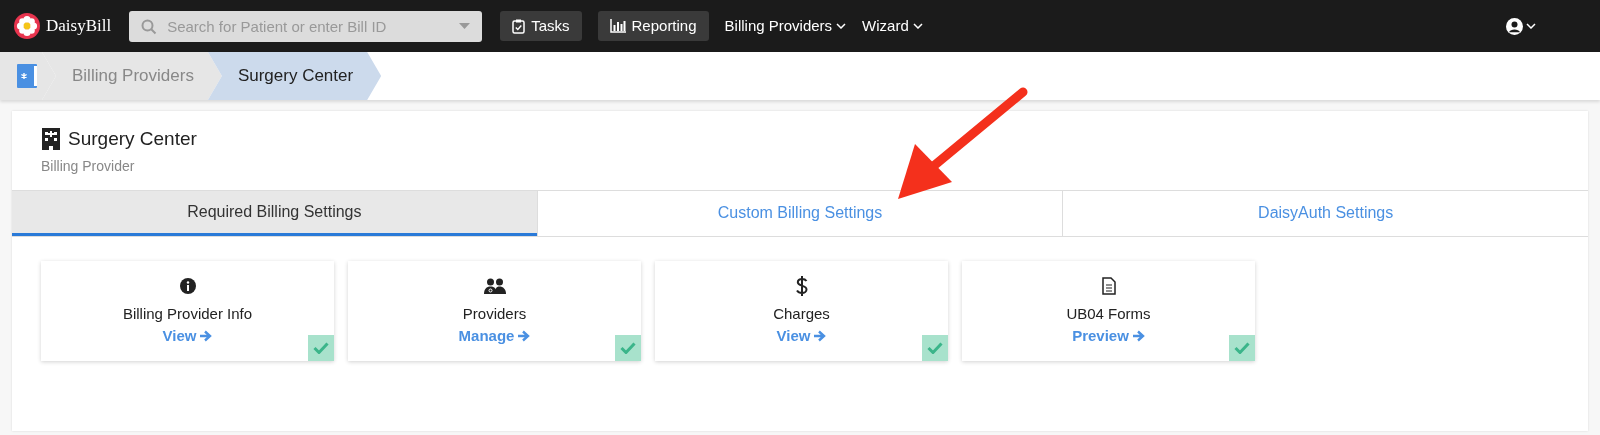 Image resolution: width=1600 pixels, height=435 pixels. Describe the element at coordinates (519, 26) in the screenshot. I see `clipboard-check-icon` at that location.